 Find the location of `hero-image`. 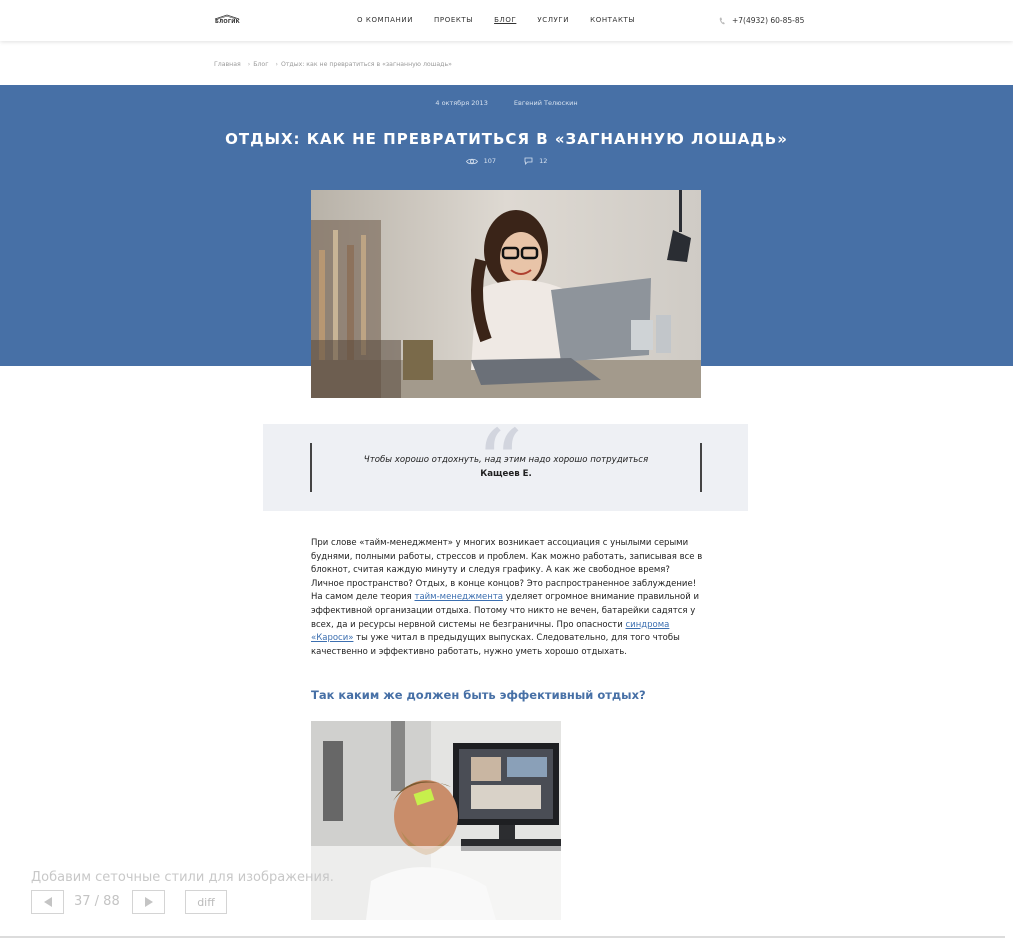

hero-image is located at coordinates (506, 294).